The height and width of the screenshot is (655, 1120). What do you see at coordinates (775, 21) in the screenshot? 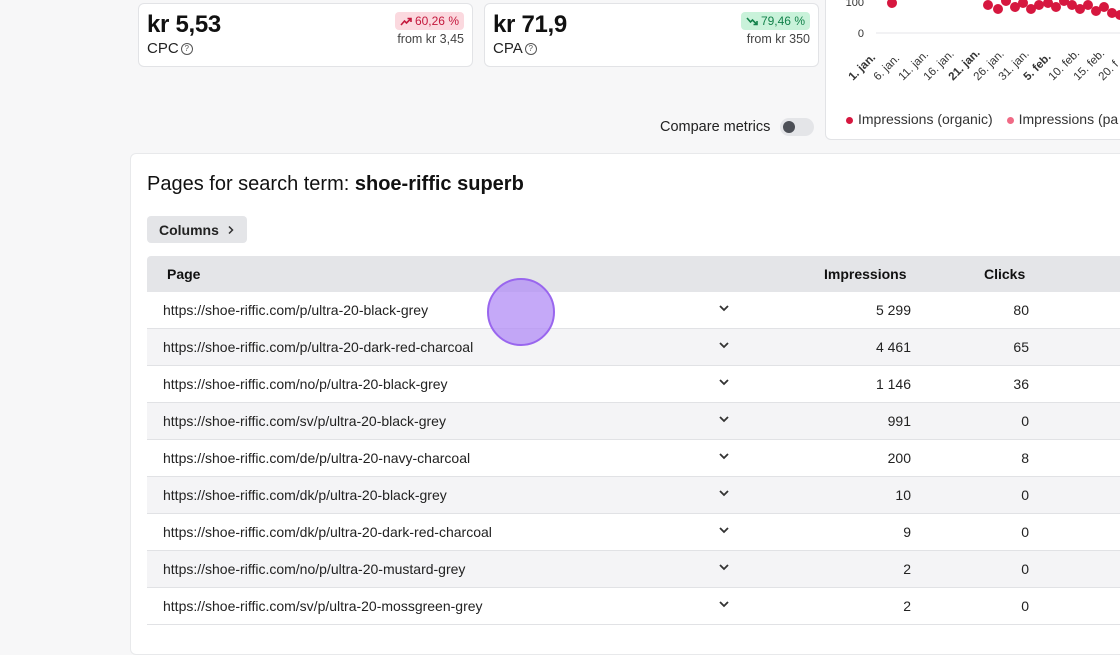
I see `cpa-change-badge: 79,46 %` at bounding box center [775, 21].